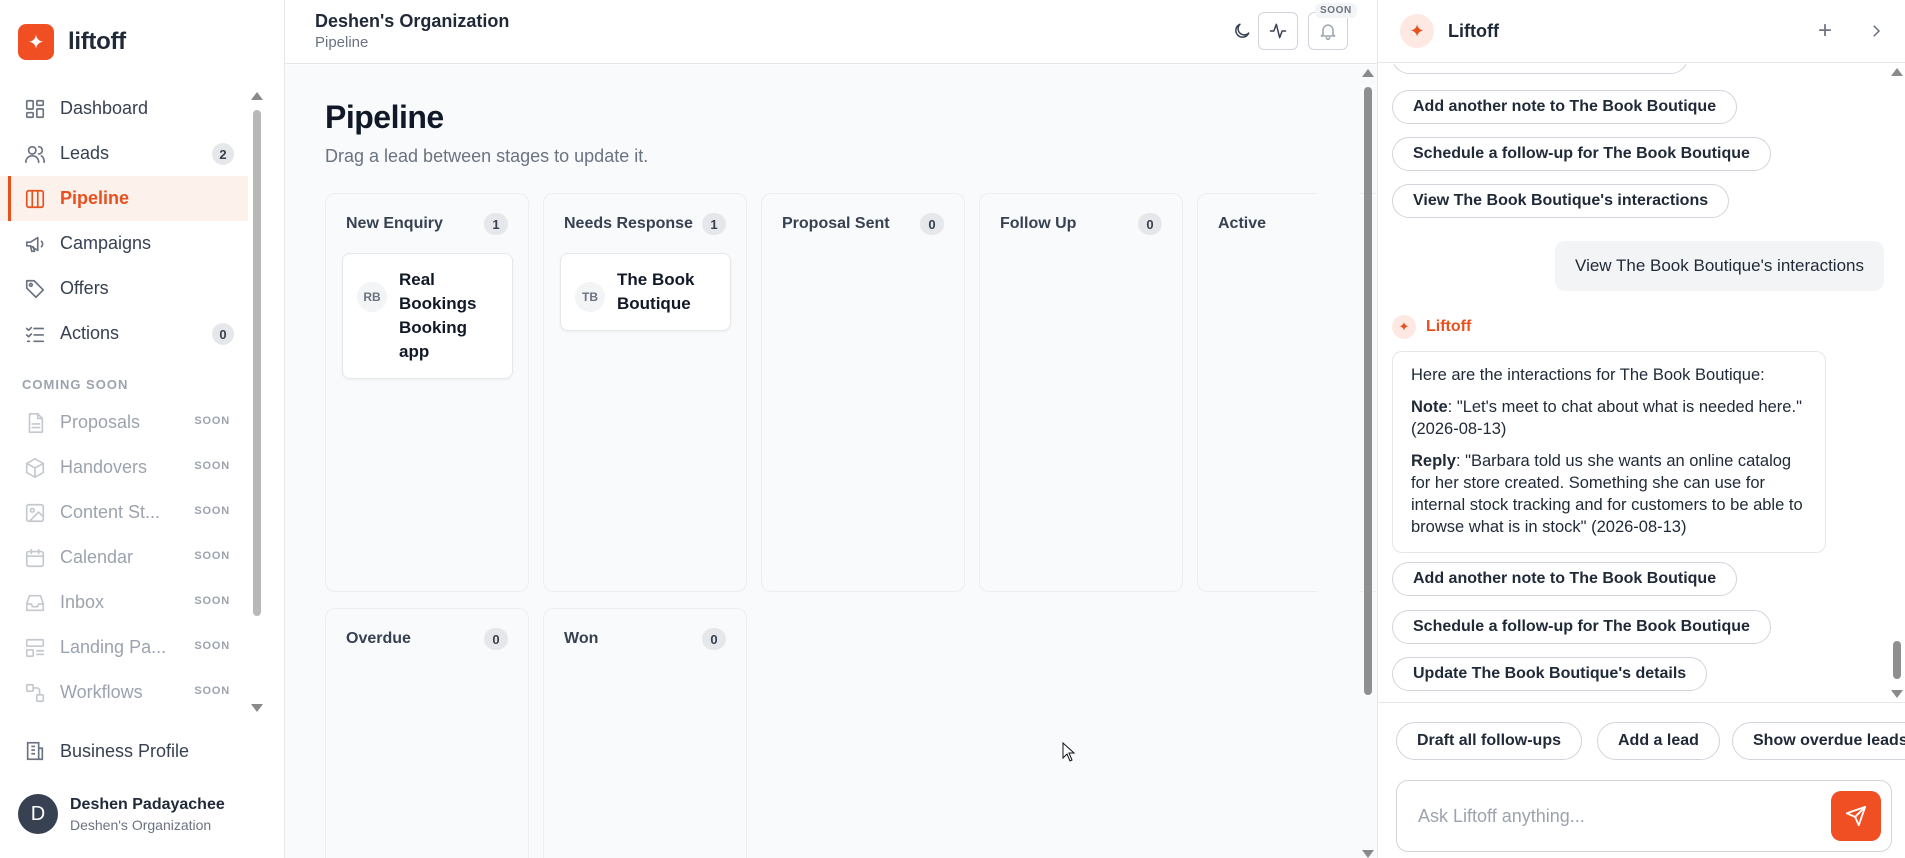 The width and height of the screenshot is (1905, 858). I want to click on sidebar-scrollbar, so click(257, 402).